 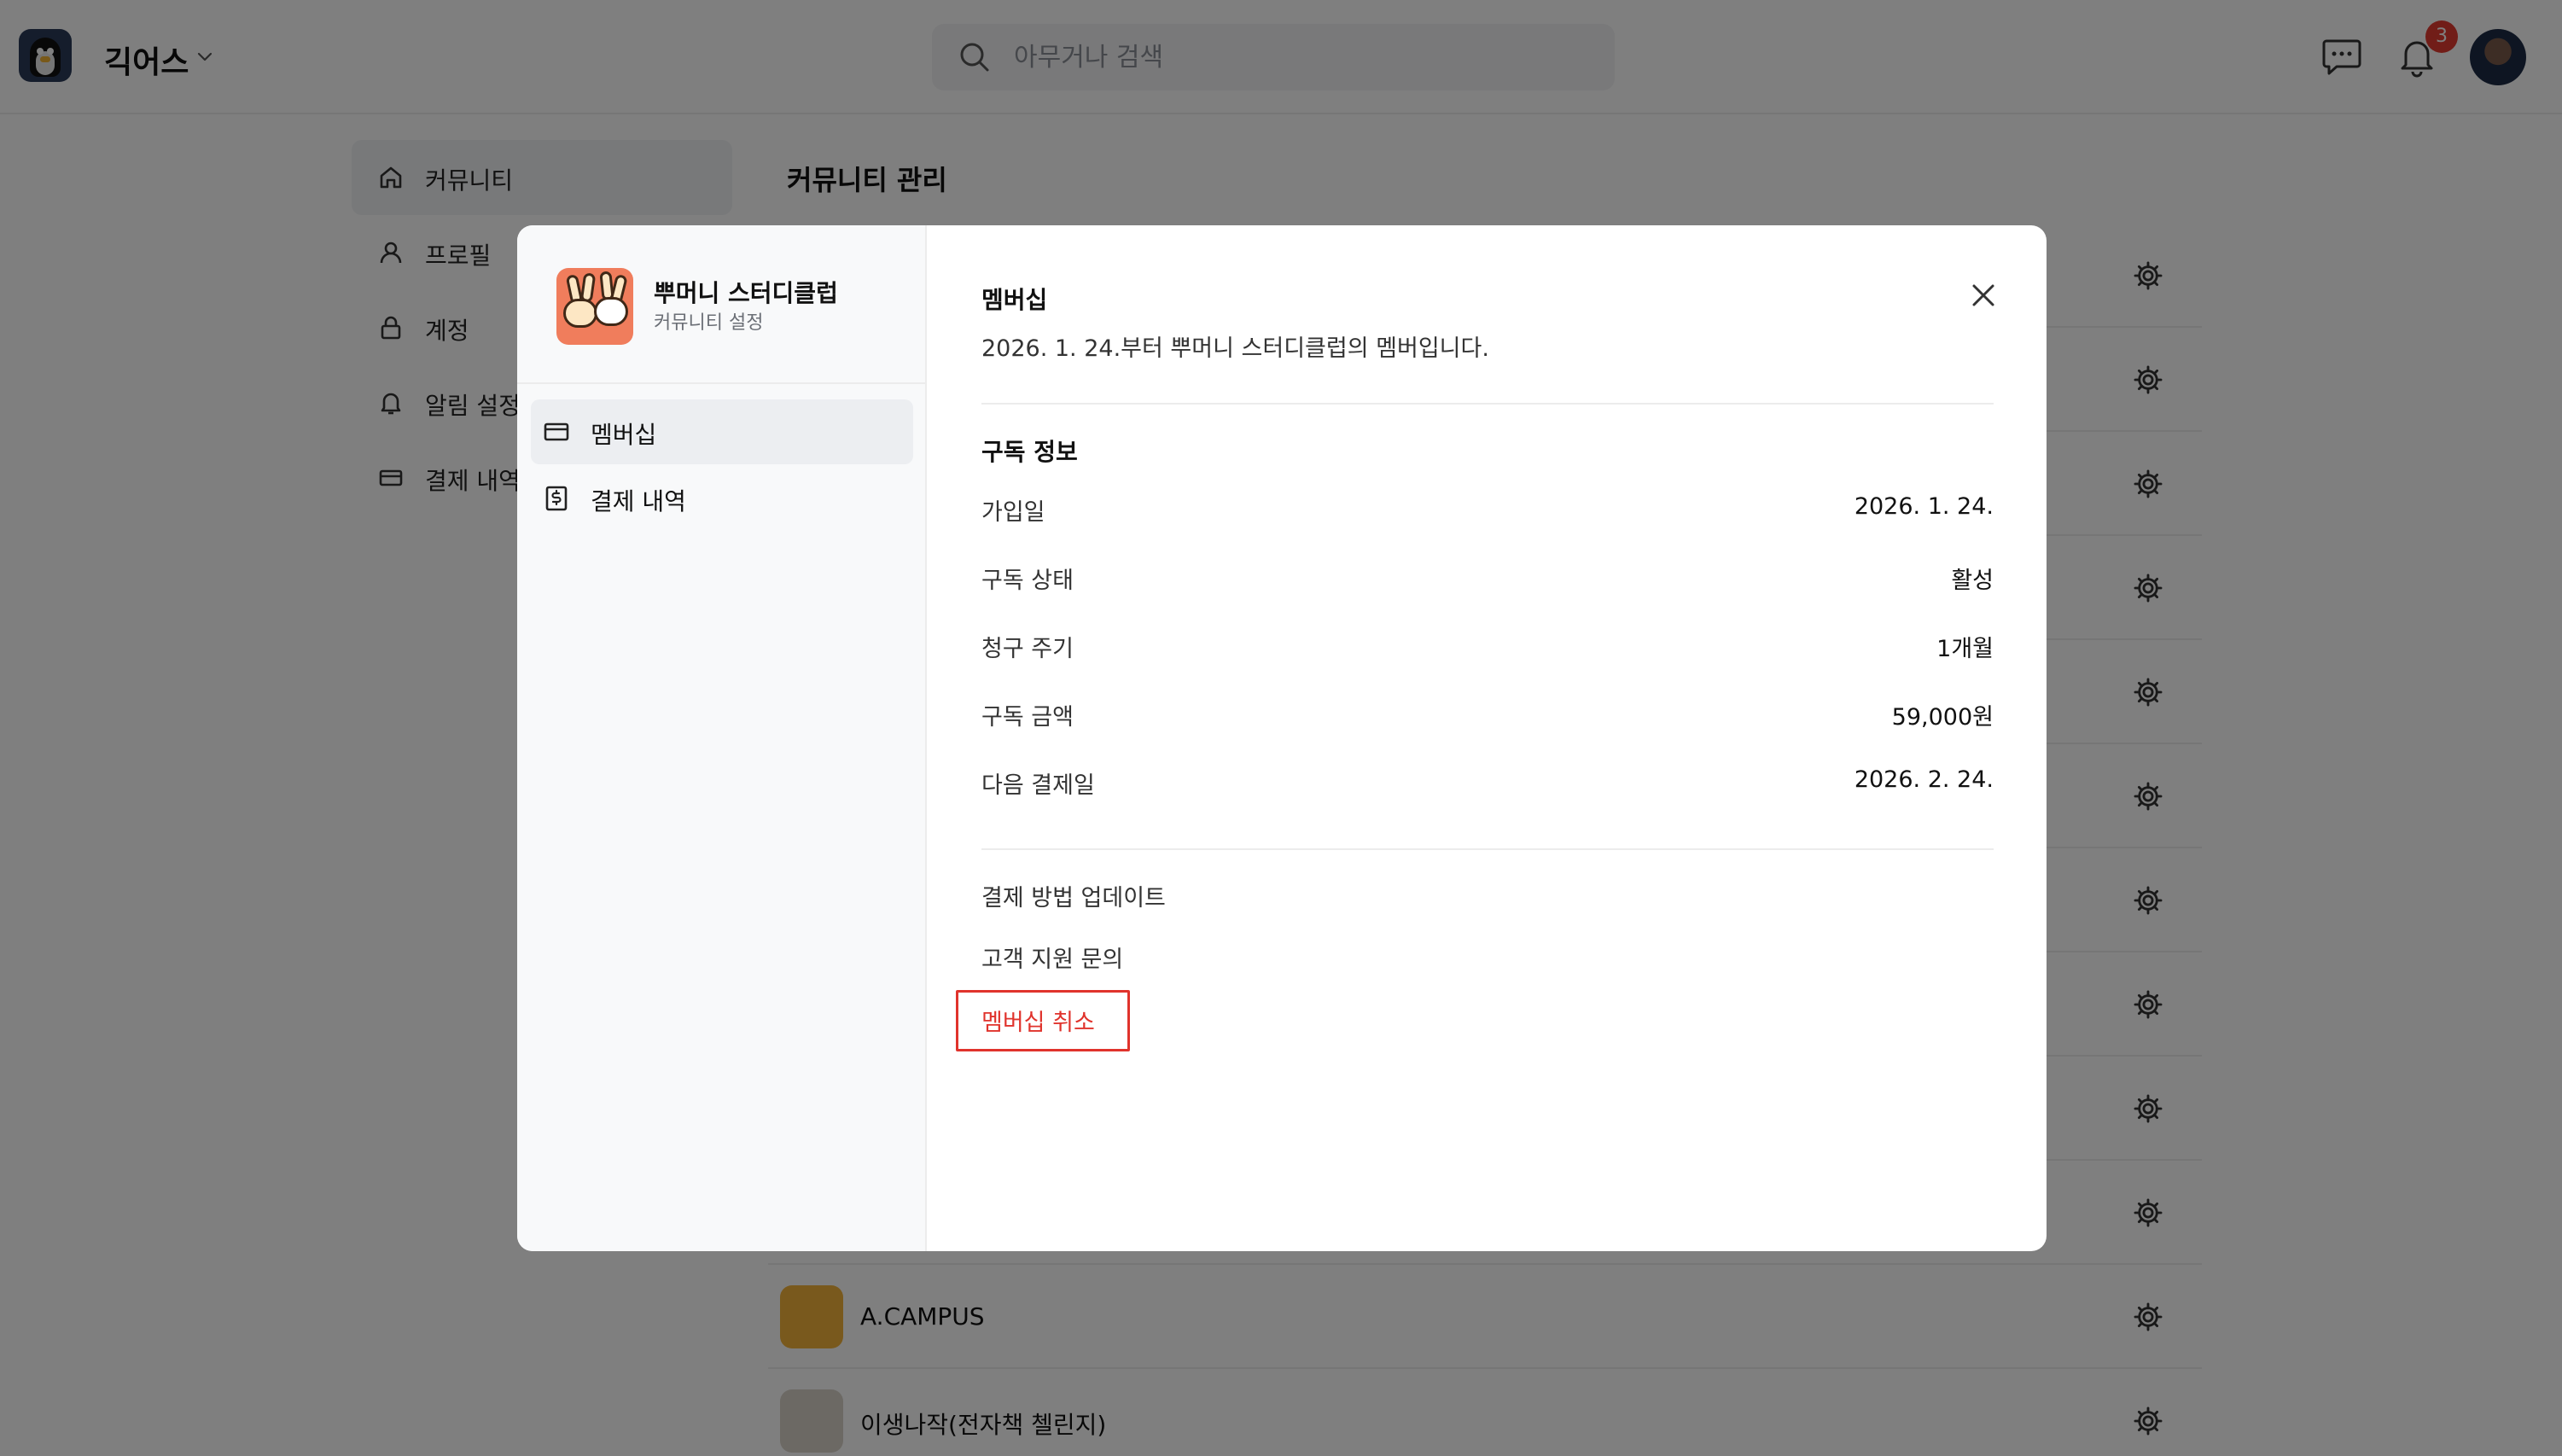 What do you see at coordinates (1487, 577) in the screenshot?
I see `info-row-status: 구독 상태 활성` at bounding box center [1487, 577].